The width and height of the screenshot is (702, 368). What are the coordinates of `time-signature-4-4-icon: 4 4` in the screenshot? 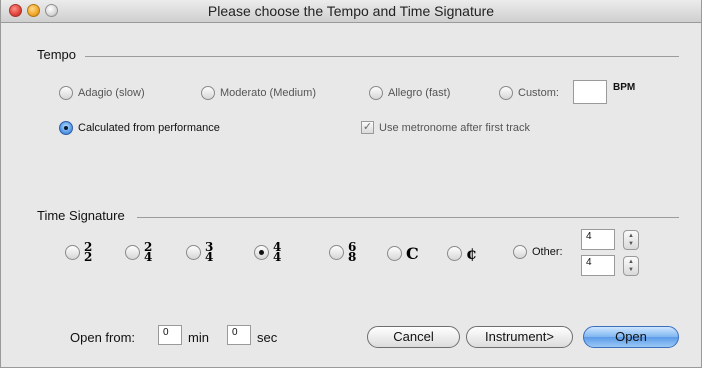 It's located at (277, 252).